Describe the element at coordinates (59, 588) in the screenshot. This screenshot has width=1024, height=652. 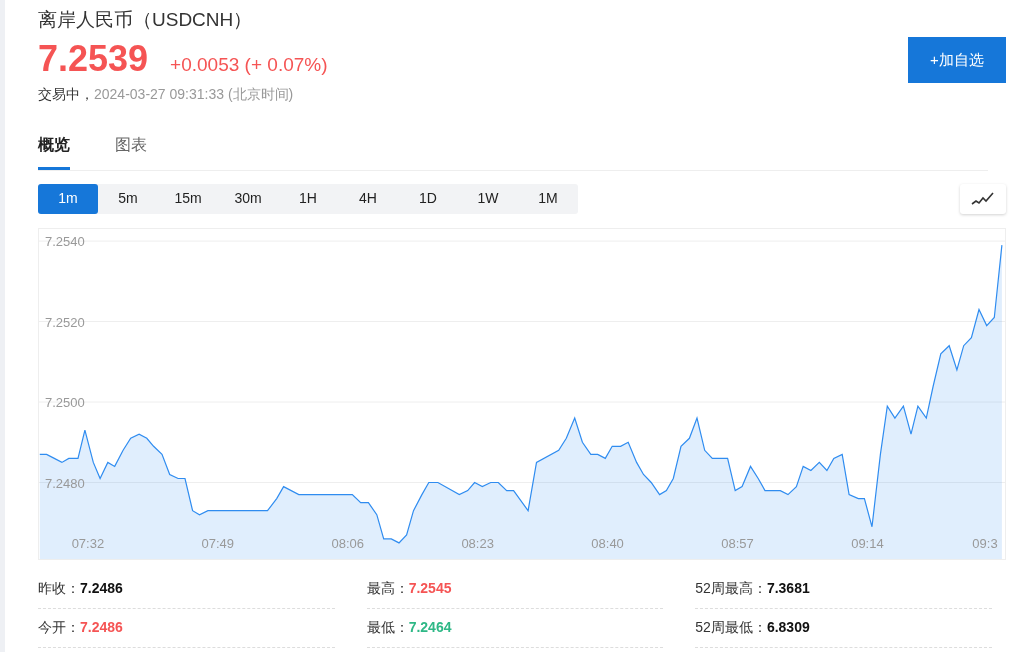
I see `stat-label: 昨收：` at that location.